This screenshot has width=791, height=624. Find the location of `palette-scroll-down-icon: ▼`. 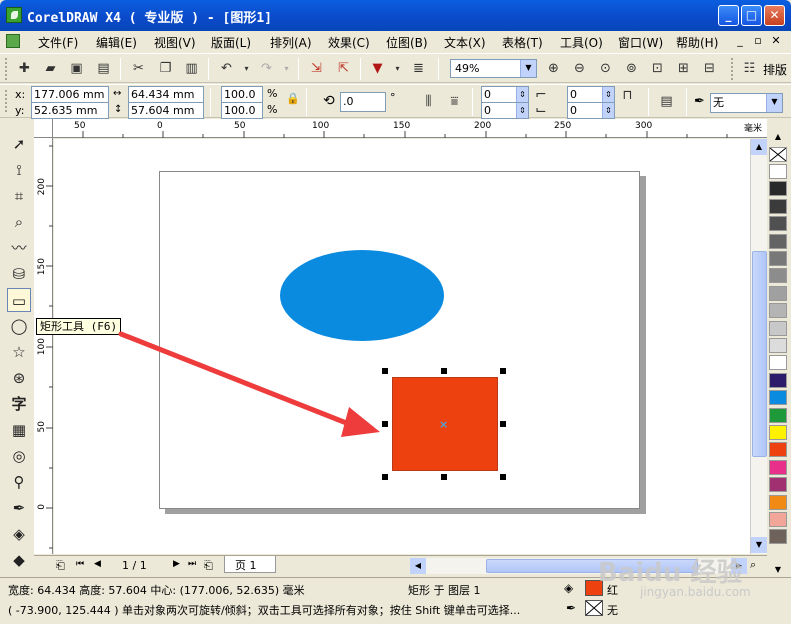

palette-scroll-down-icon: ▼ is located at coordinates (778, 570).